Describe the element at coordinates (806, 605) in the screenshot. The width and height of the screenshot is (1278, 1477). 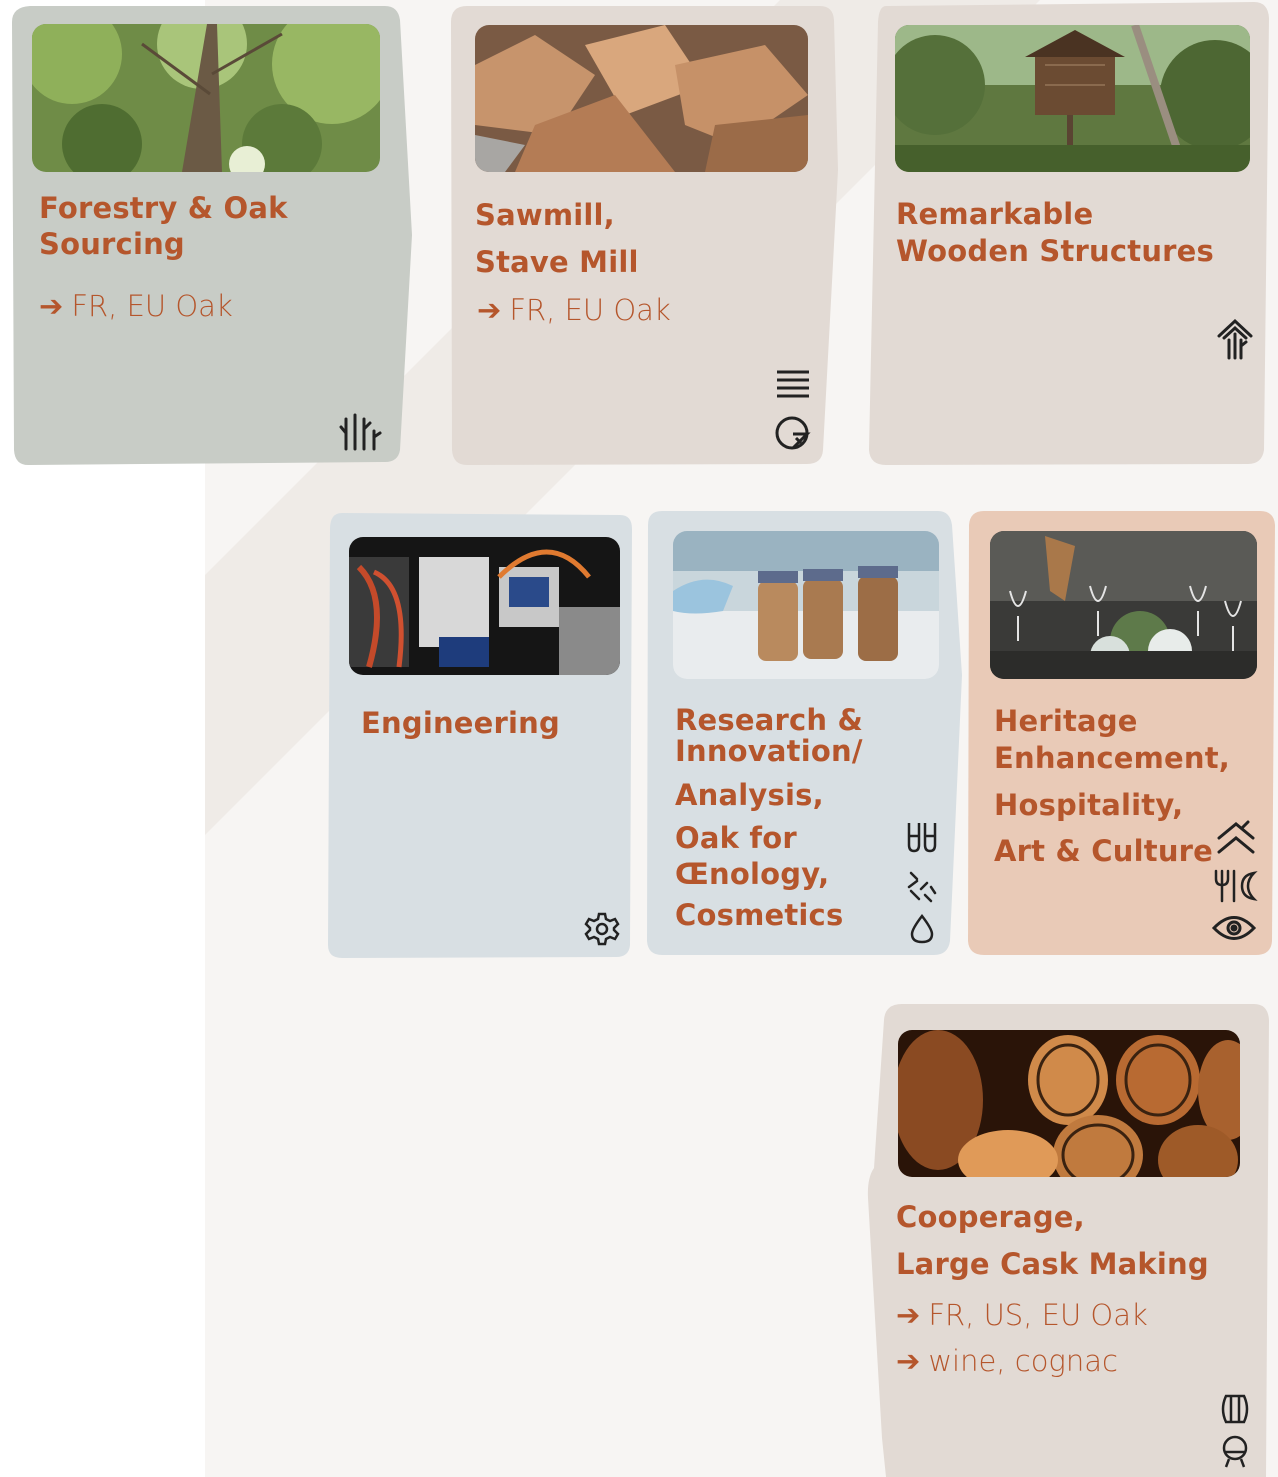
I see `jars-of-oak-chips-photo` at that location.